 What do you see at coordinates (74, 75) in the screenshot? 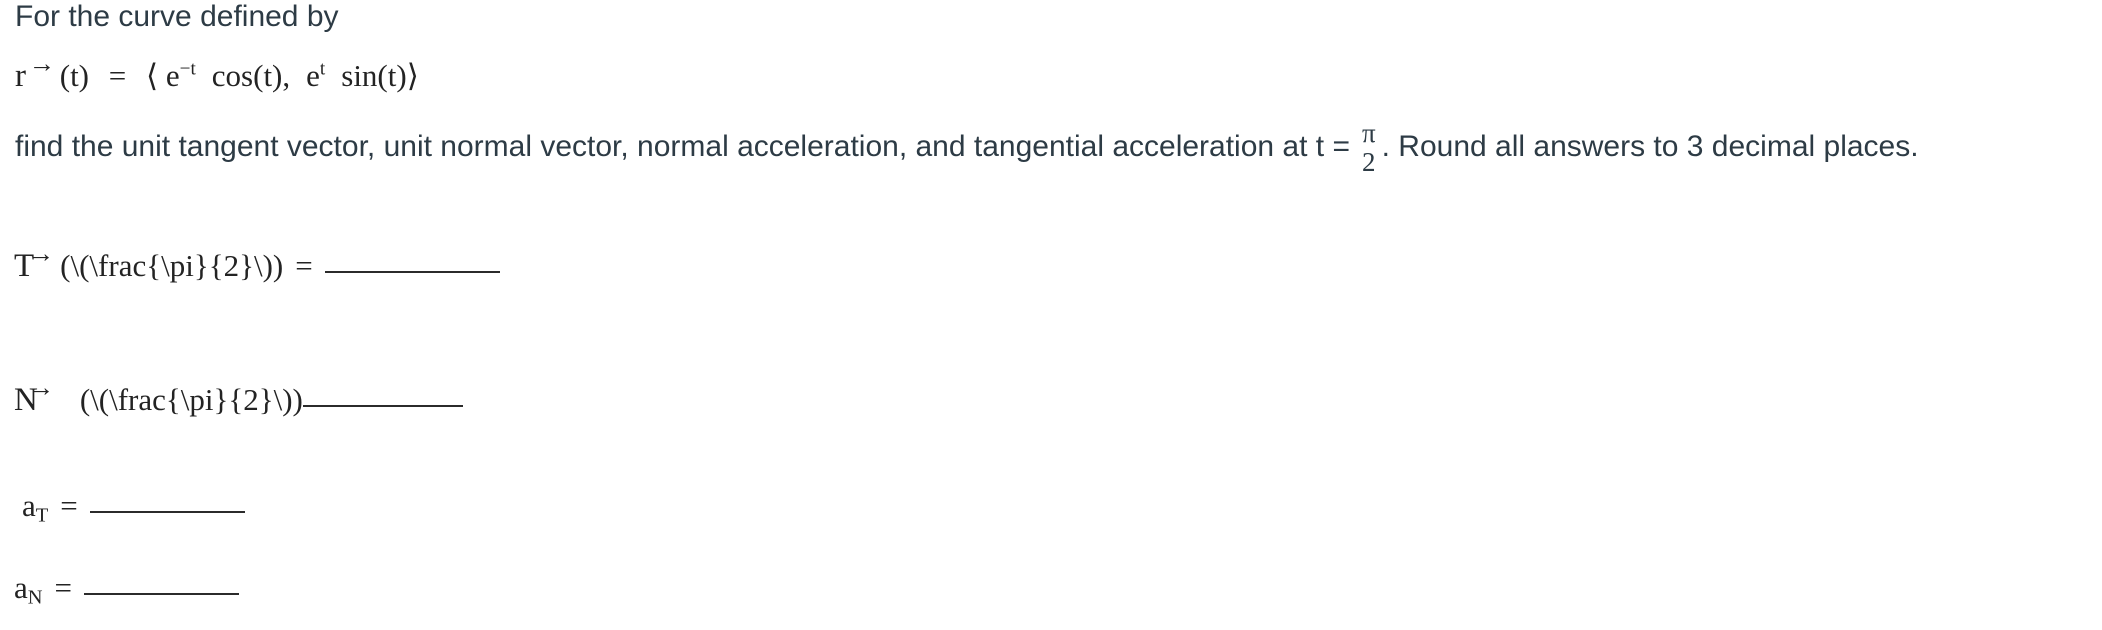
I see `curve-argument: (t)` at bounding box center [74, 75].